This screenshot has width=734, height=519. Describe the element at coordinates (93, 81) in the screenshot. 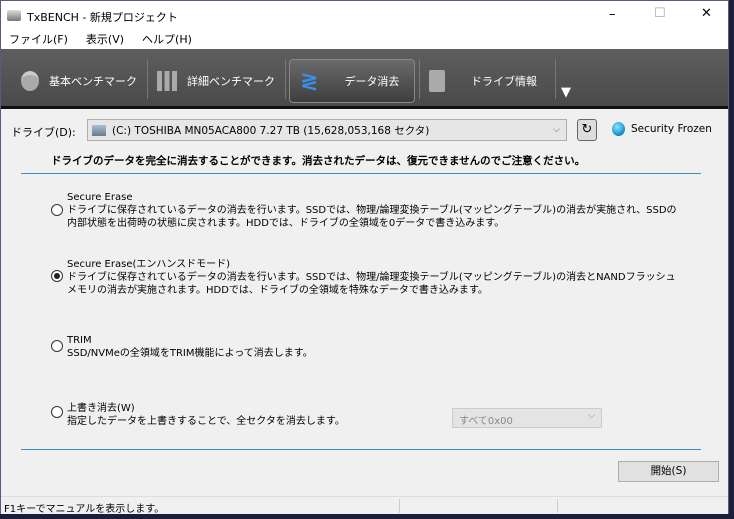

I see `tab-label: 基本ベンチマーク` at that location.